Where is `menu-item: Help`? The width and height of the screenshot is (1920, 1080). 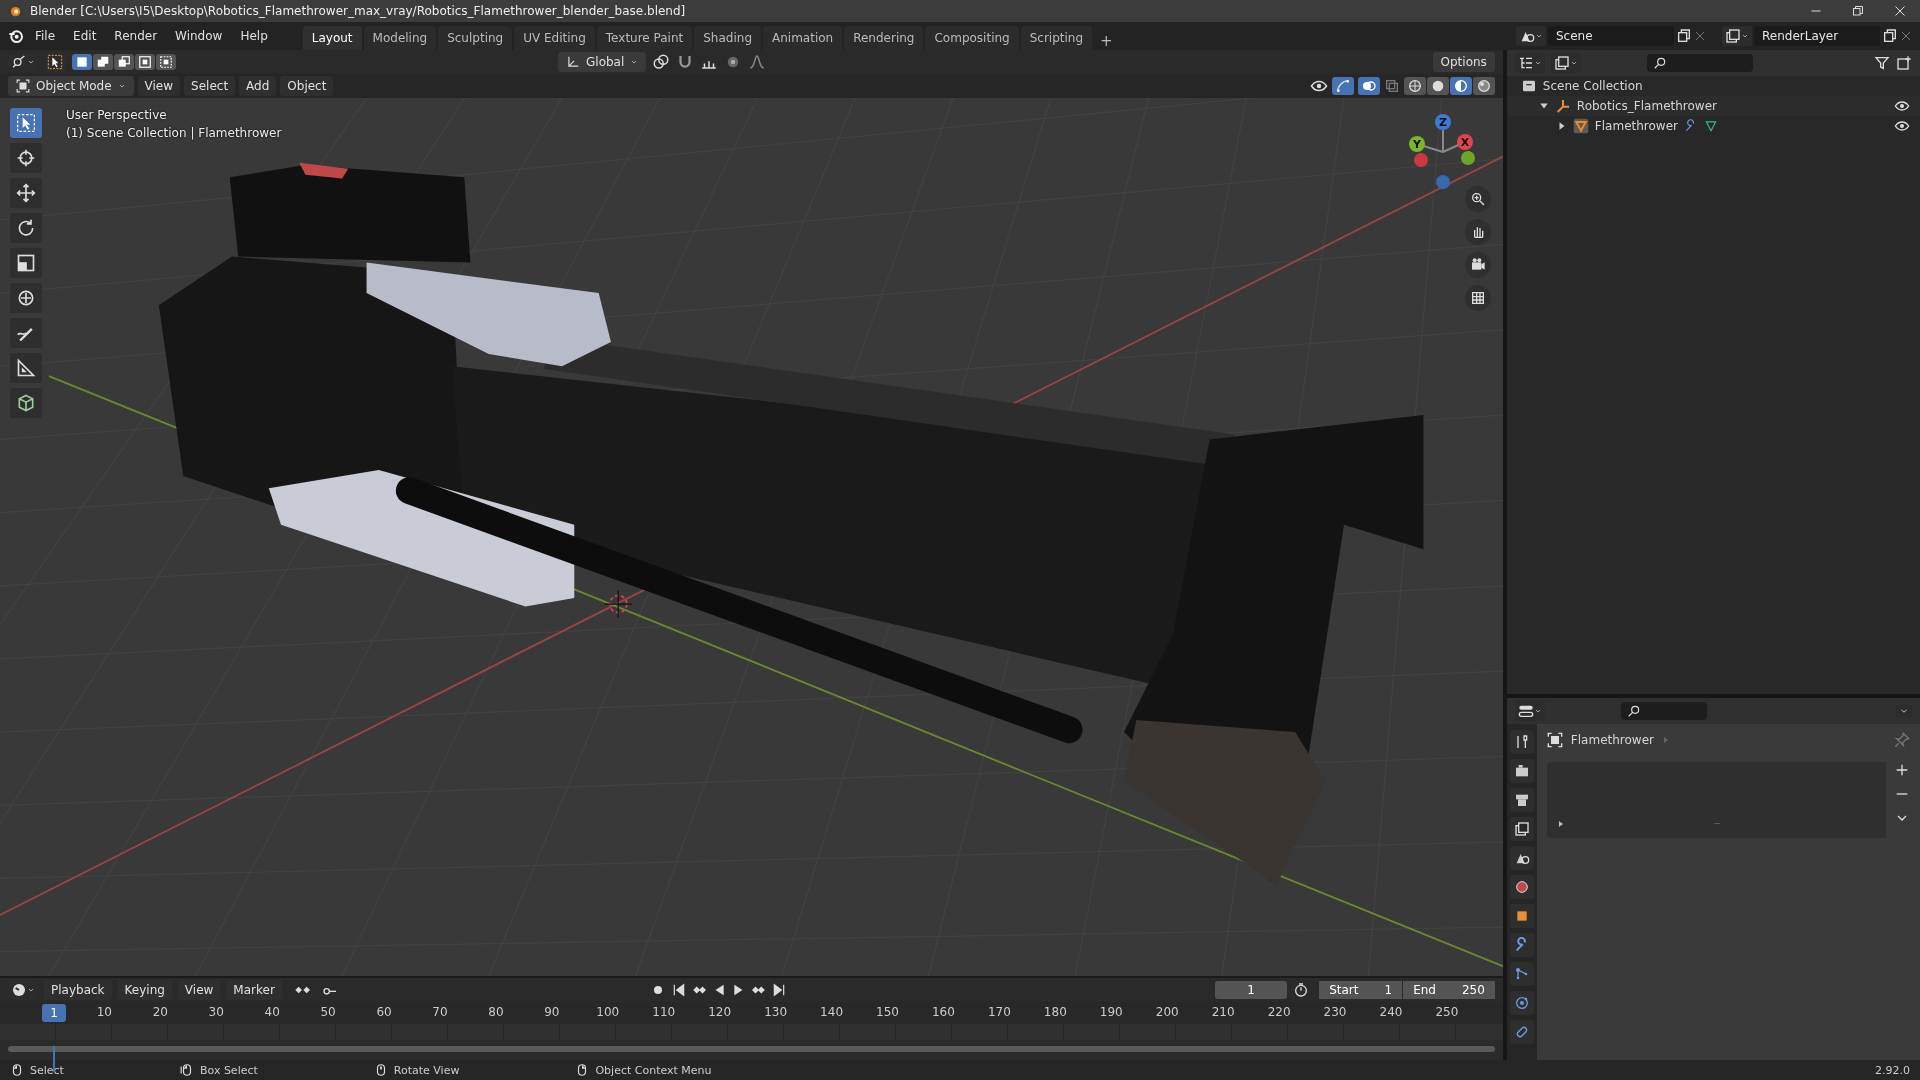 menu-item: Help is located at coordinates (254, 36).